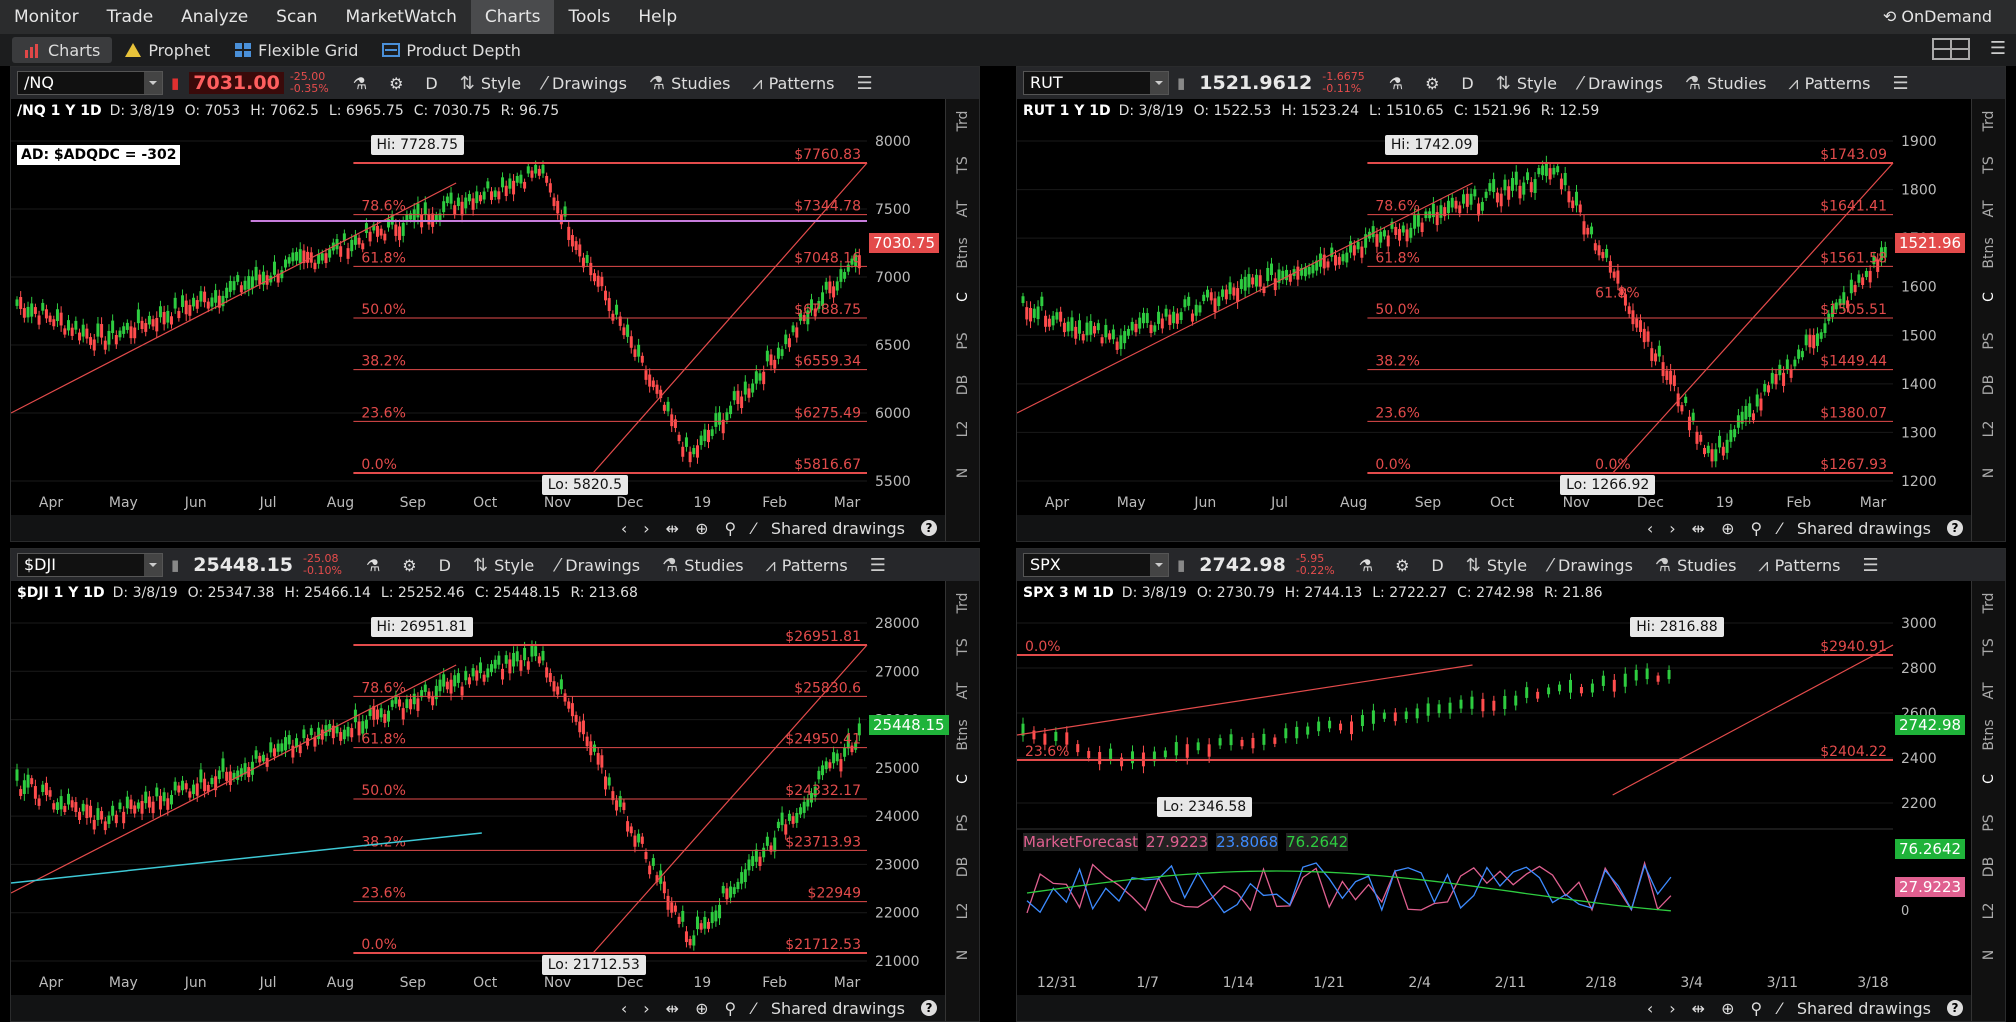  Describe the element at coordinates (512, 17) in the screenshot. I see `menu-charts: Charts` at that location.